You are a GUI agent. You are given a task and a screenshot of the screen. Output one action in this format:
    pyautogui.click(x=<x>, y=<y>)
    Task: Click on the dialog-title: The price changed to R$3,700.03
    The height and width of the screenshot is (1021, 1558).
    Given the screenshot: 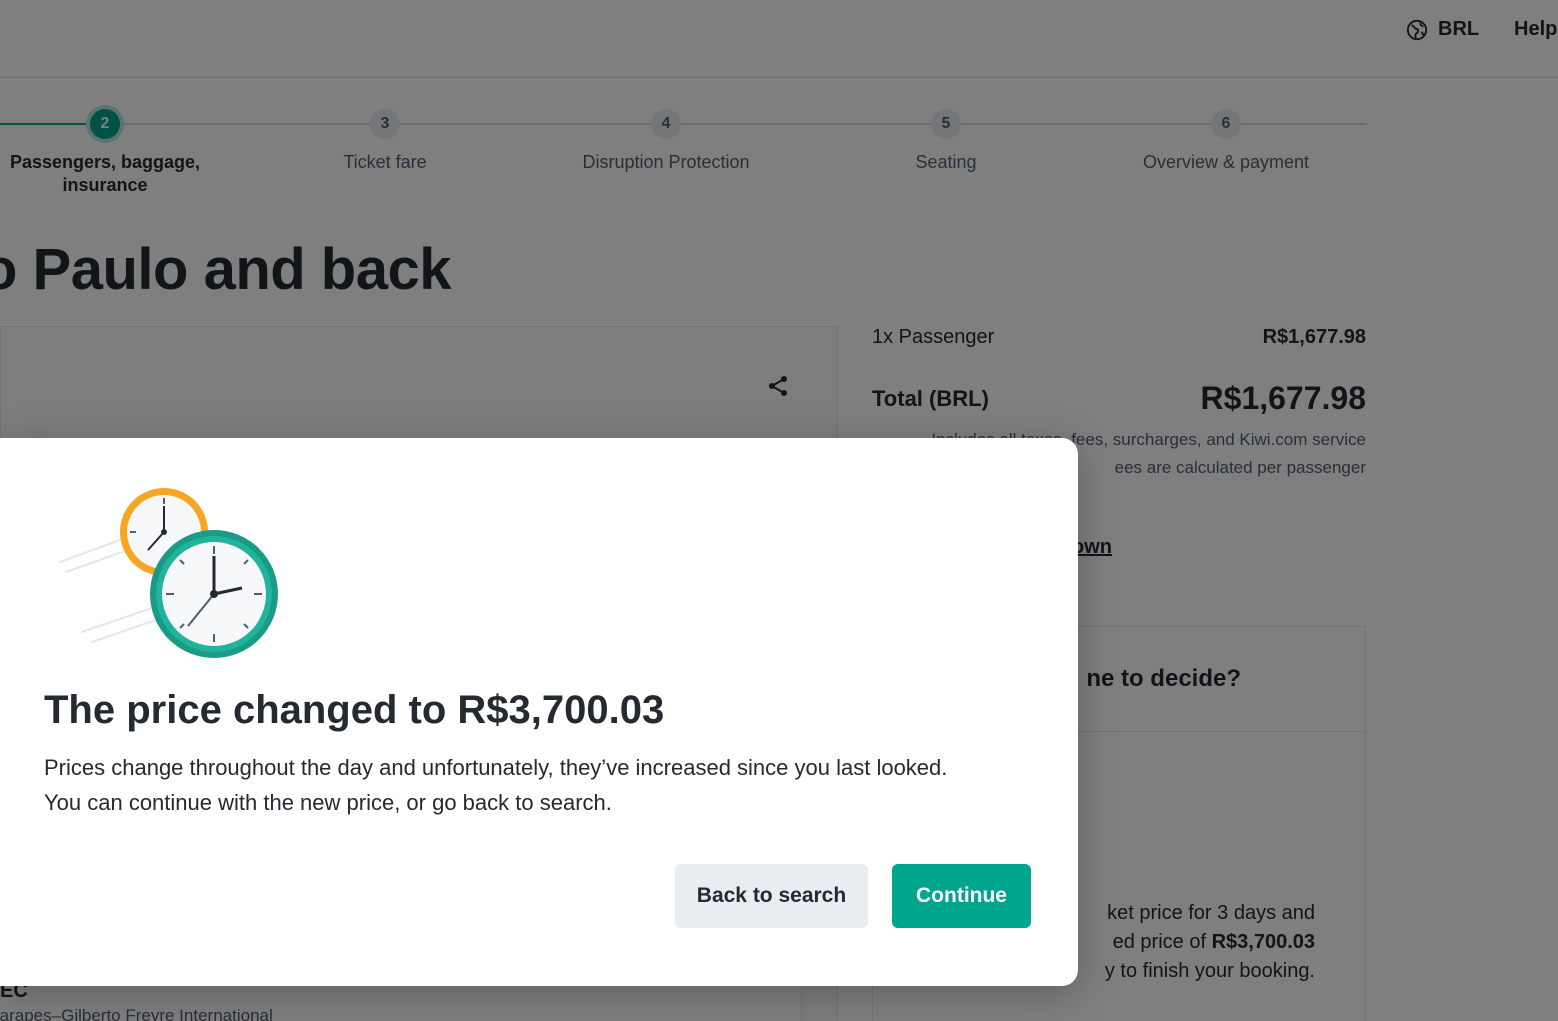 What is the action you would take?
    pyautogui.click(x=354, y=710)
    